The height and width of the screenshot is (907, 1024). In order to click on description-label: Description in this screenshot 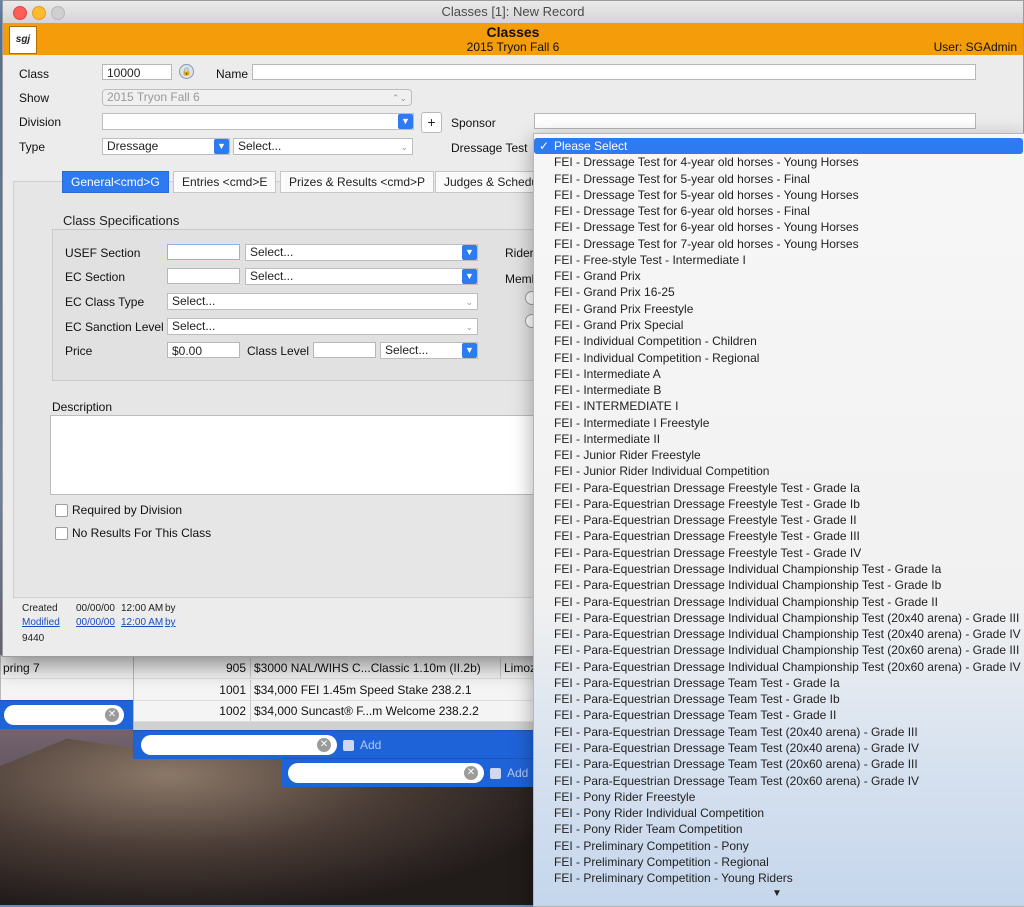, I will do `click(82, 407)`.